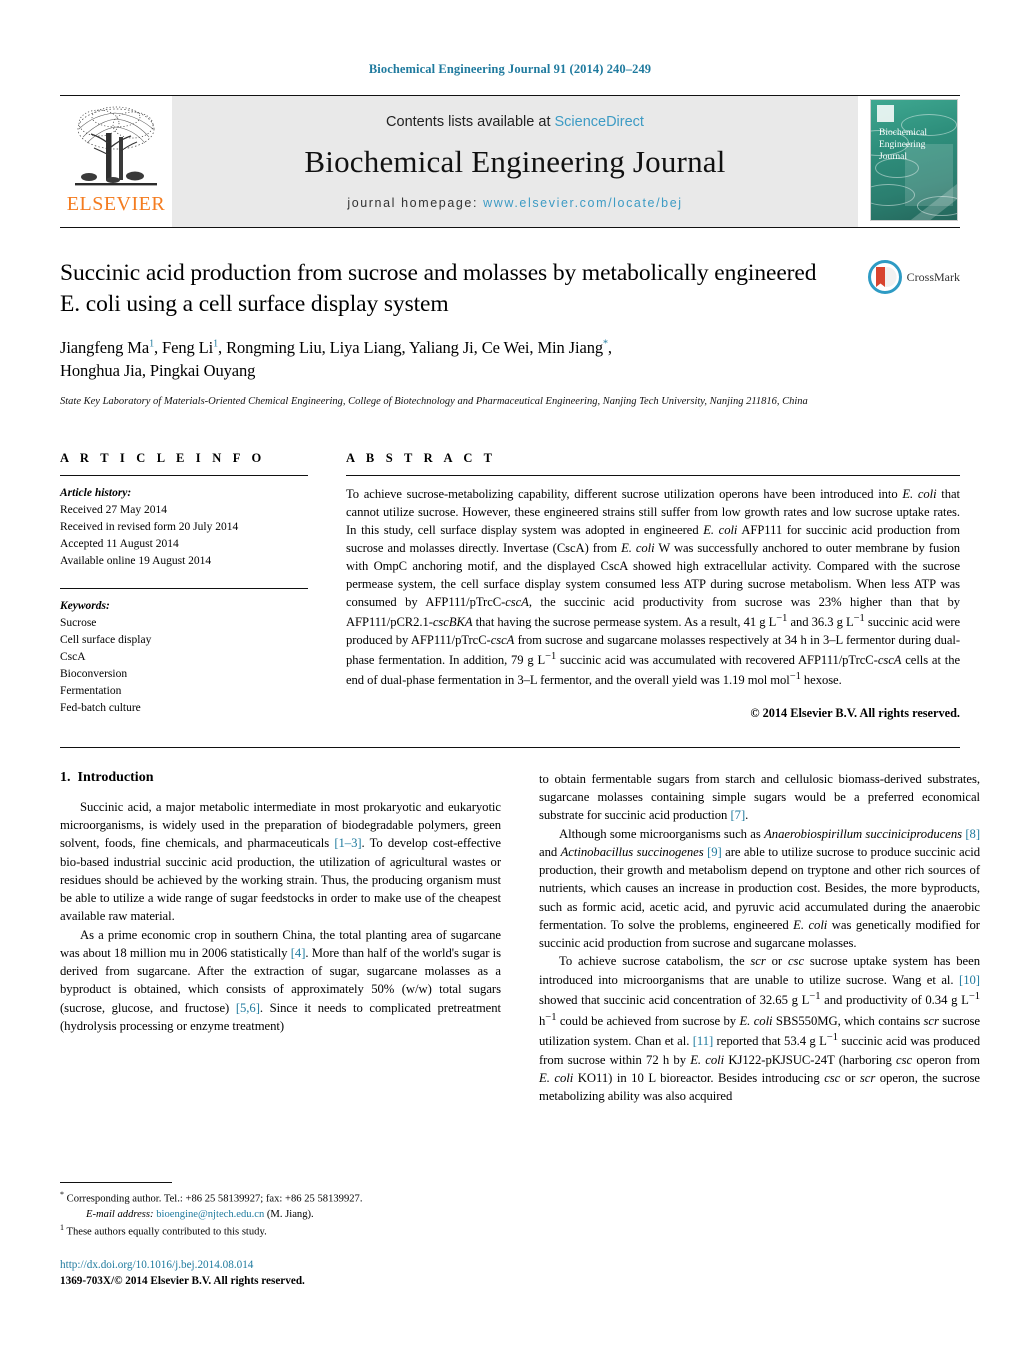  Describe the element at coordinates (163, 458) in the screenshot. I see `article-info-heading: A R T I C L E I N F O` at that location.